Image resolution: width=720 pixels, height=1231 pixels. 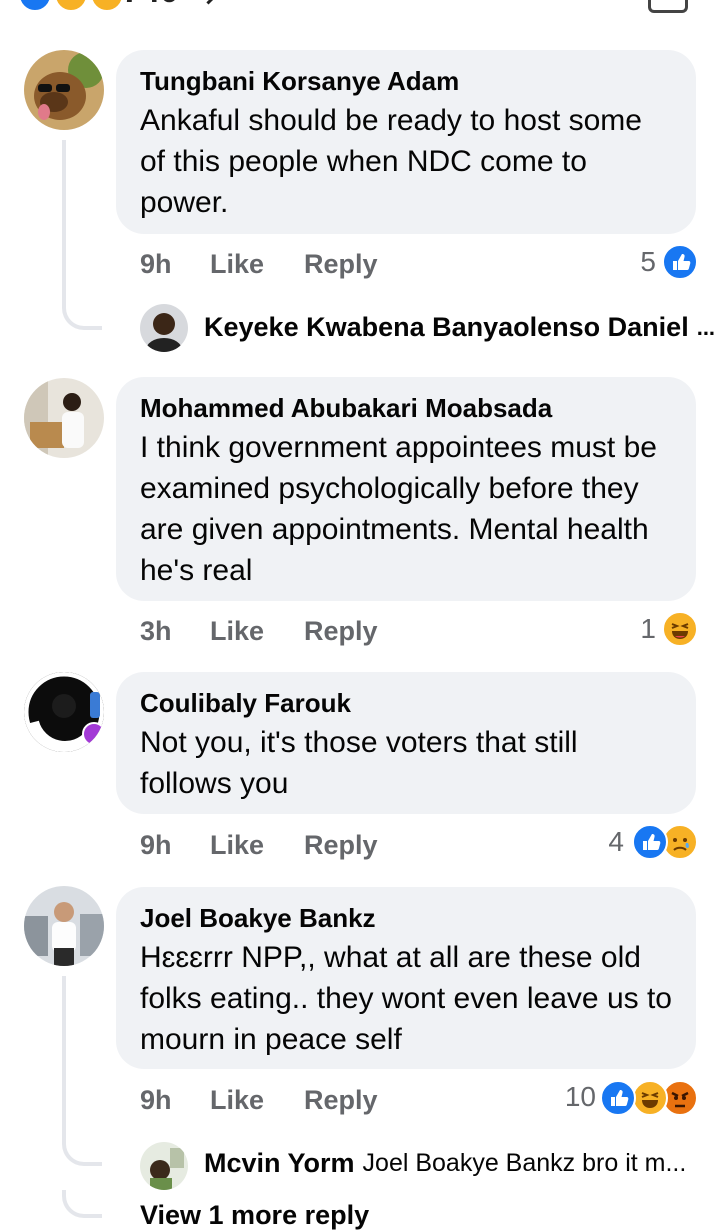 What do you see at coordinates (175, 631) in the screenshot?
I see `comment-time: 3h` at bounding box center [175, 631].